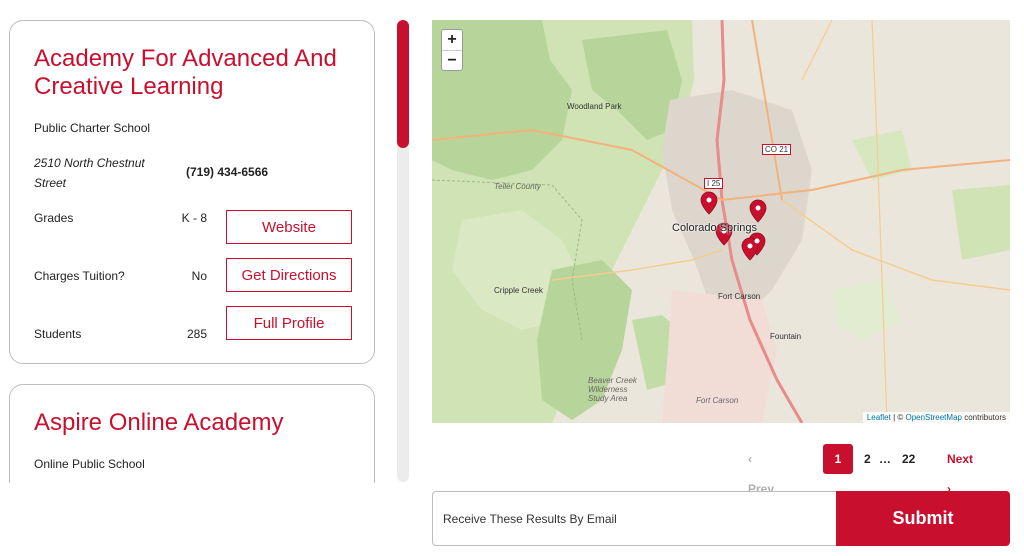  What do you see at coordinates (983, 417) in the screenshot?
I see `attribution-contributors: contributors` at bounding box center [983, 417].